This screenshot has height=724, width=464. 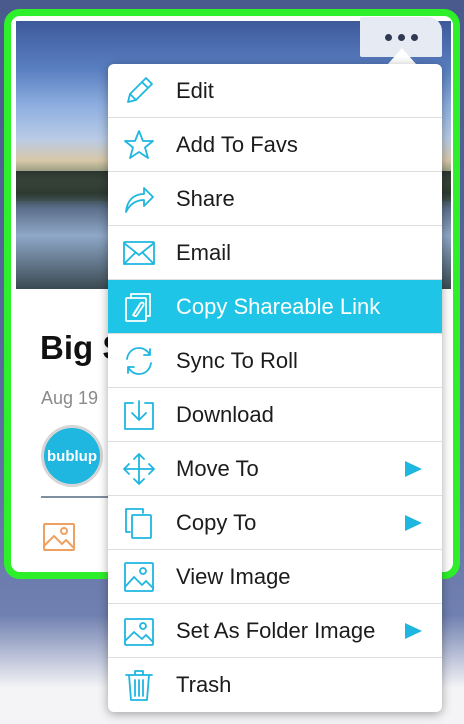 What do you see at coordinates (275, 199) in the screenshot?
I see `menu-item-share: Share` at bounding box center [275, 199].